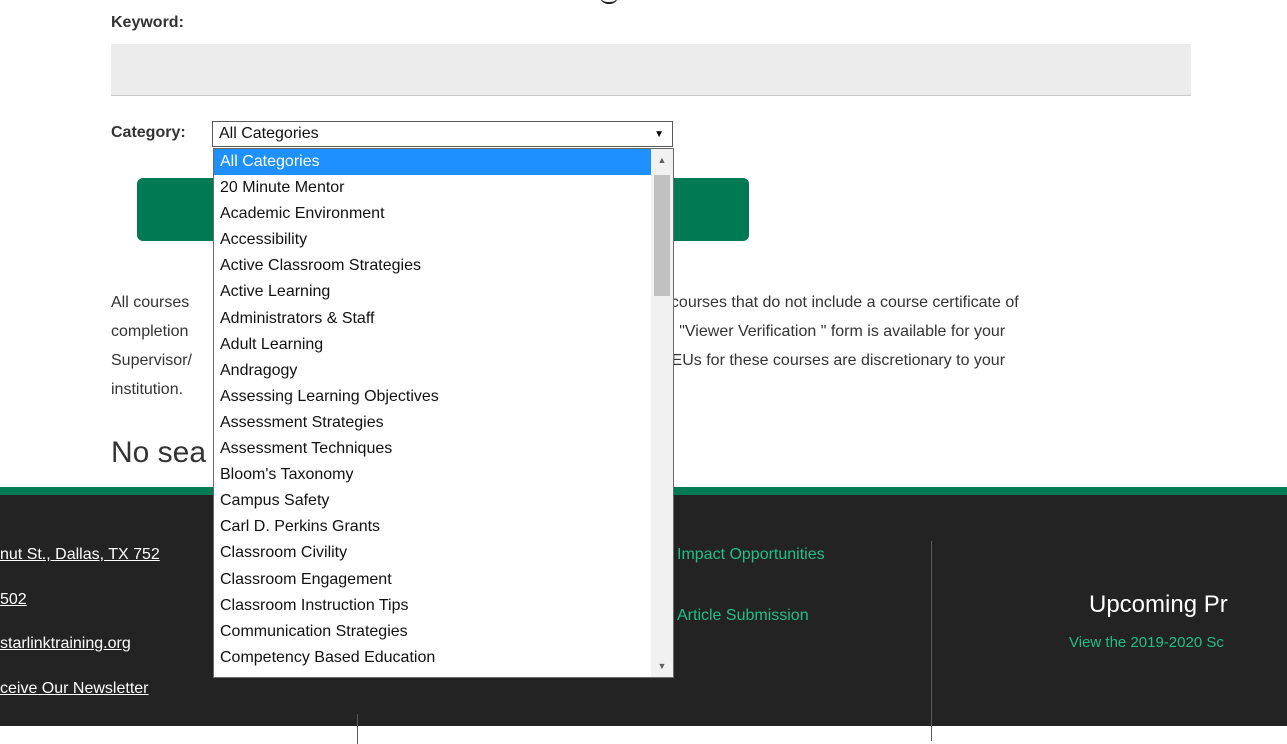 The height and width of the screenshot is (744, 1287). I want to click on category-option: All Categories, so click(432, 162).